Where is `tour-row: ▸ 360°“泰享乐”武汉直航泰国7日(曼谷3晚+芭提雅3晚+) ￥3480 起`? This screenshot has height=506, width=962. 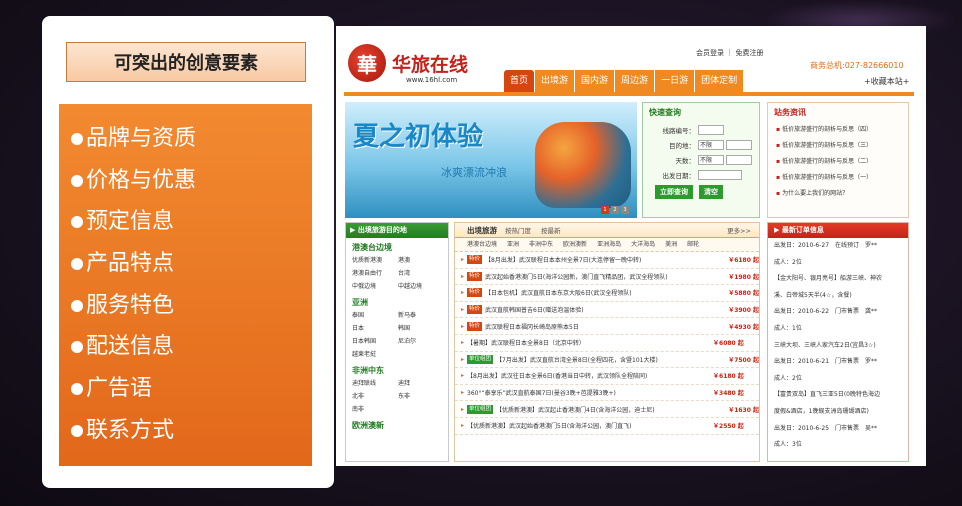 tour-row: ▸ 360°“泰享乐”武汉直航泰国7日(曼谷3晚+芭提雅3晚+) ￥3480 起 is located at coordinates (607, 393).